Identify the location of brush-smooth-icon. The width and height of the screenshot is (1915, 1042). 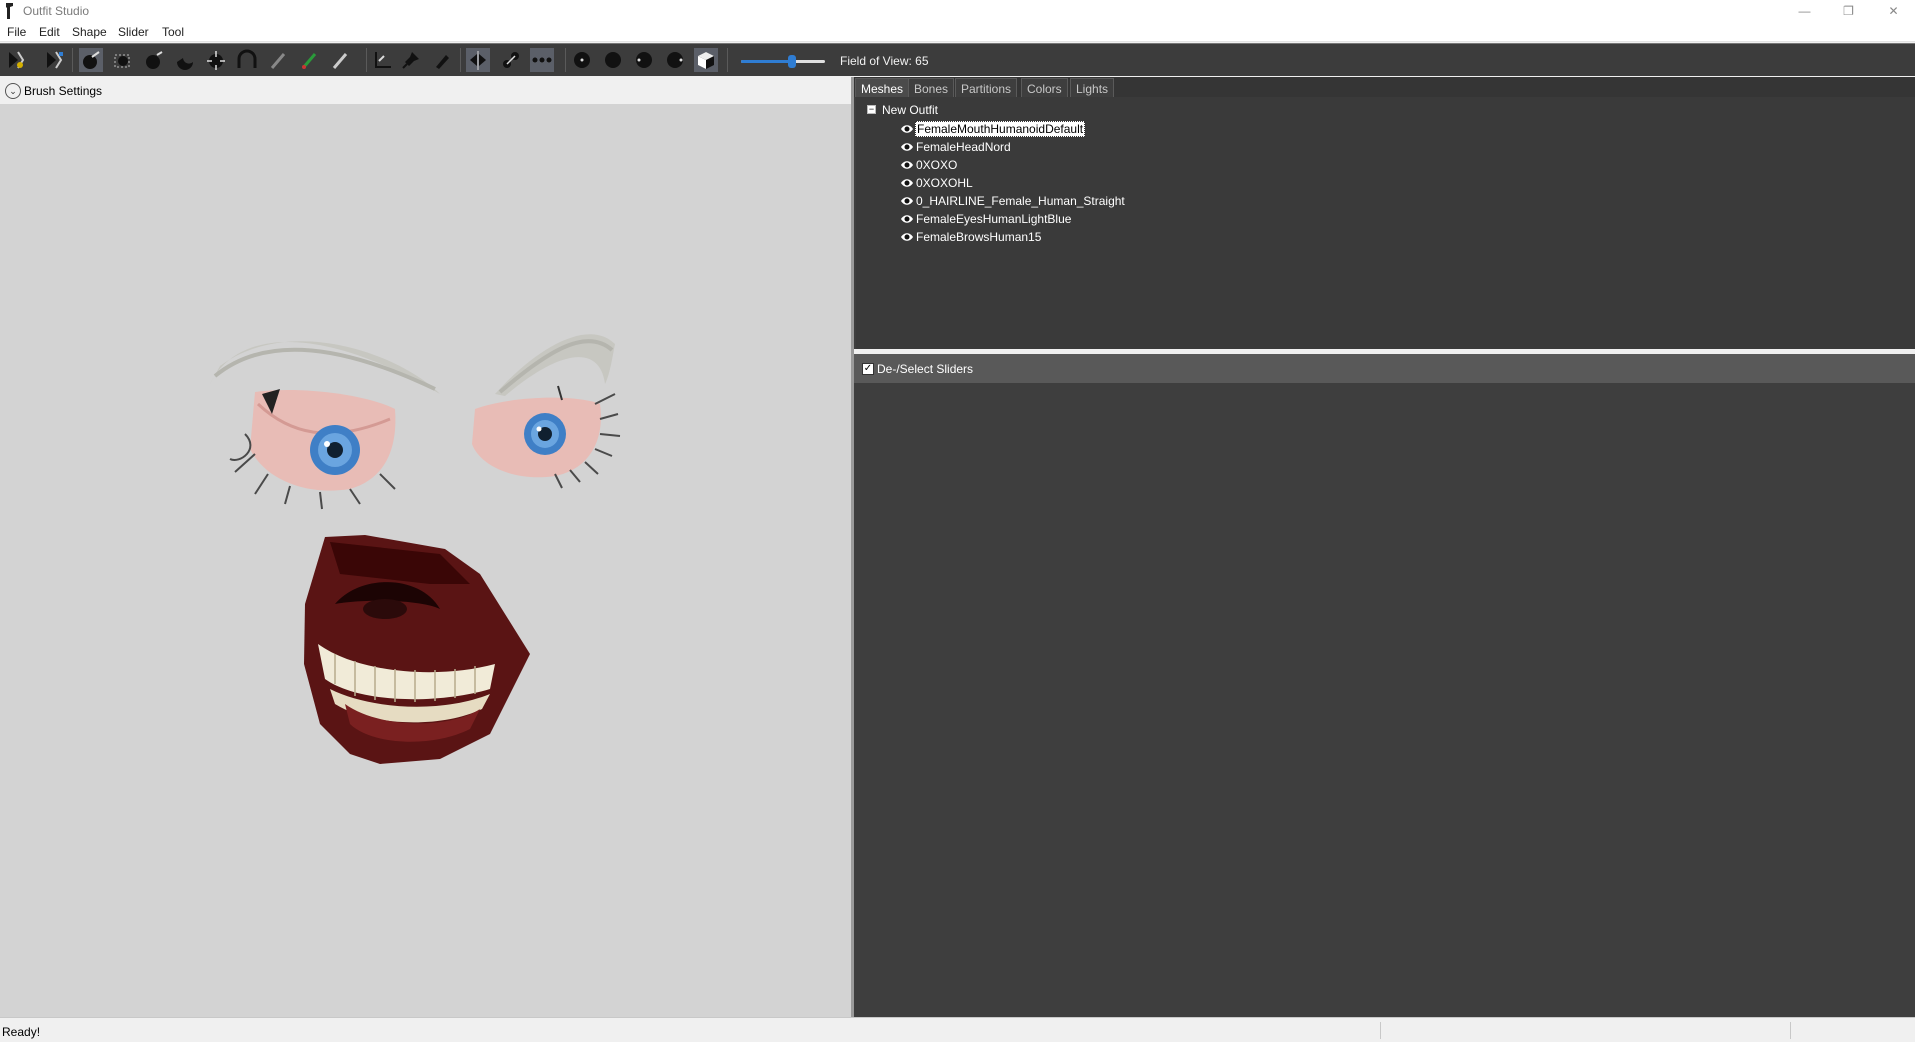
(216, 60).